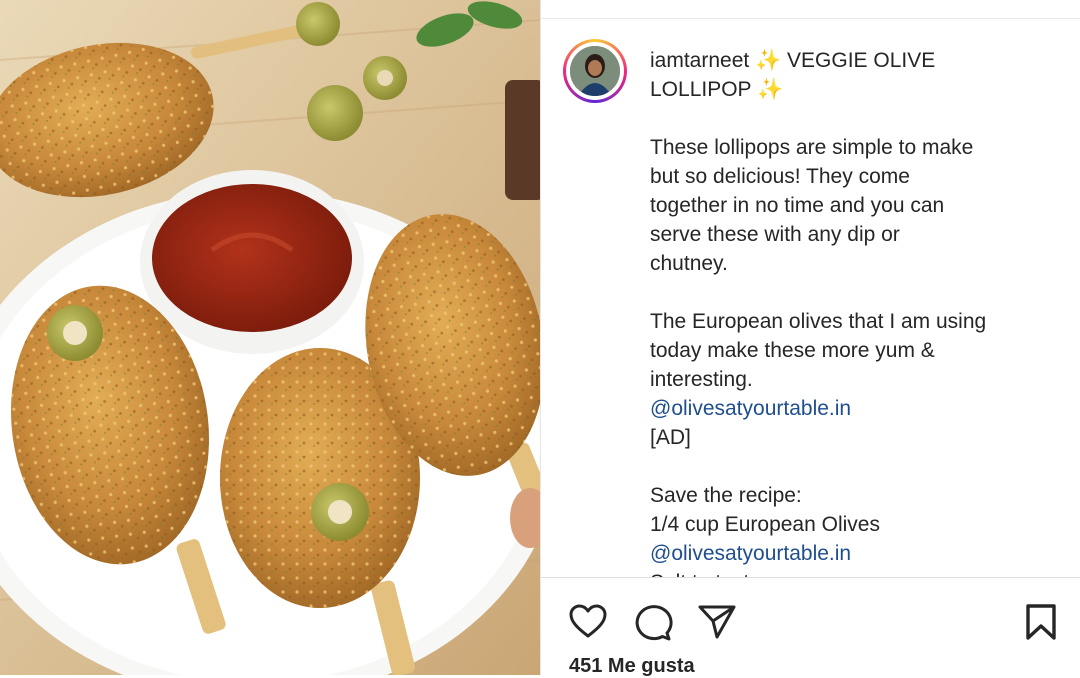 The image size is (1080, 678). I want to click on divider, so click(810, 577).